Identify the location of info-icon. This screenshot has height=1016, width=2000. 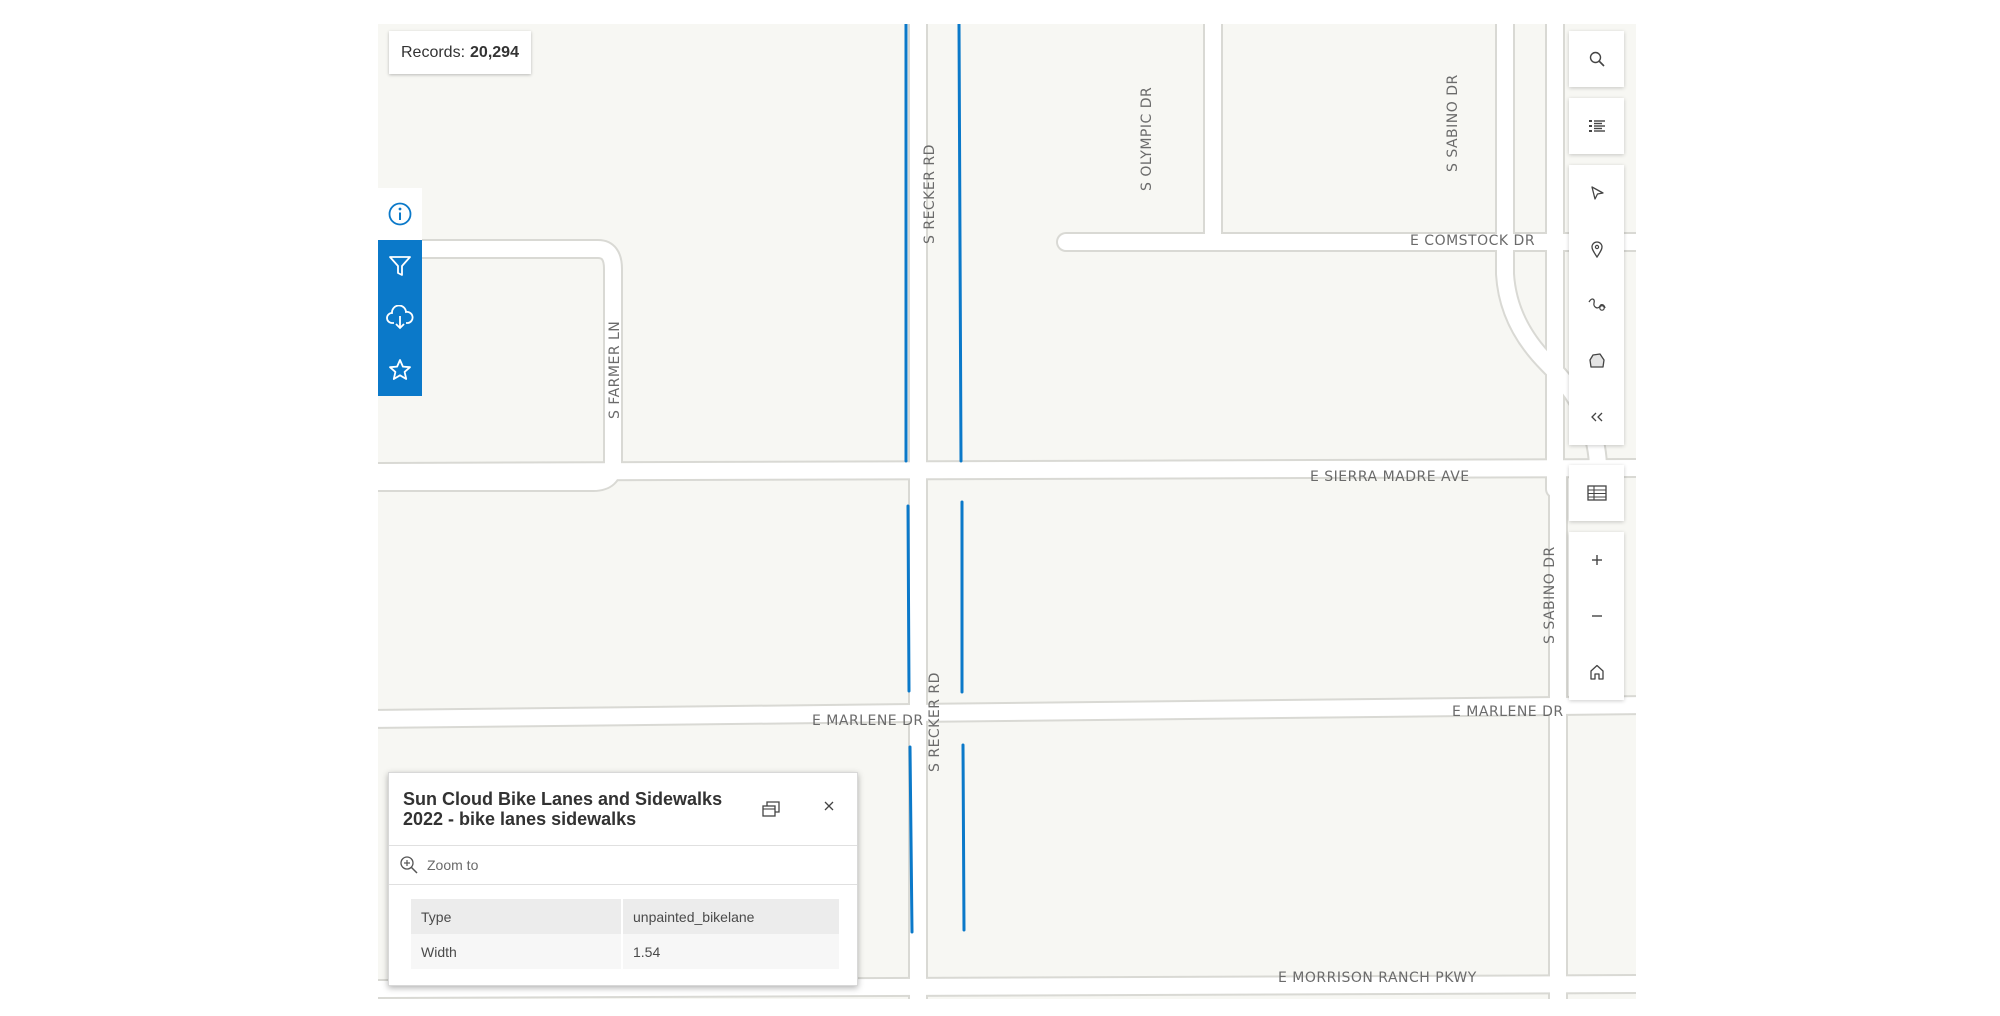
(400, 214).